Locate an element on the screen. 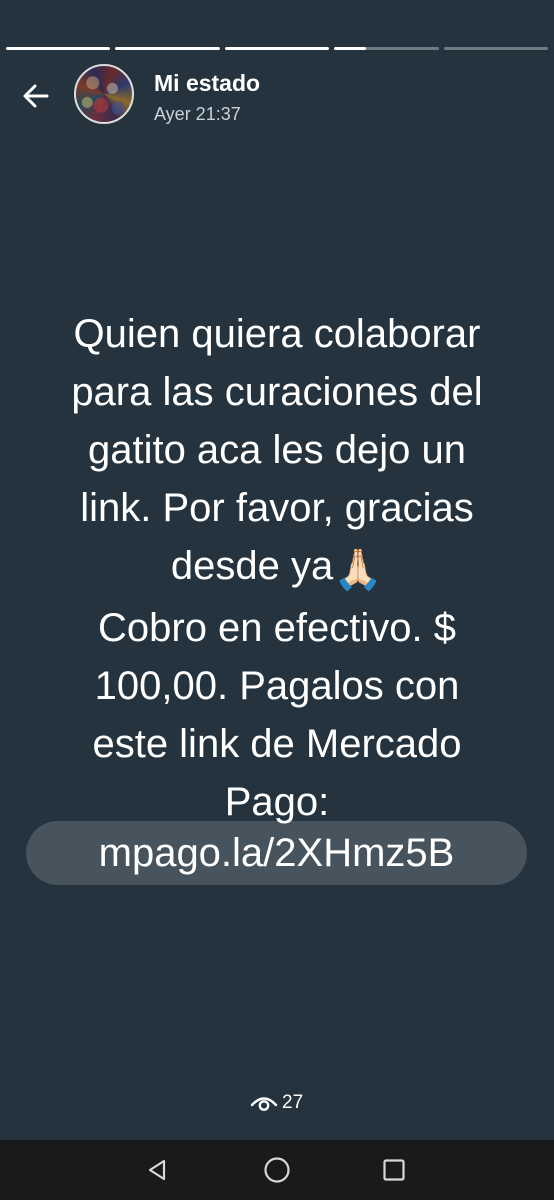  avatar-photo is located at coordinates (104, 94).